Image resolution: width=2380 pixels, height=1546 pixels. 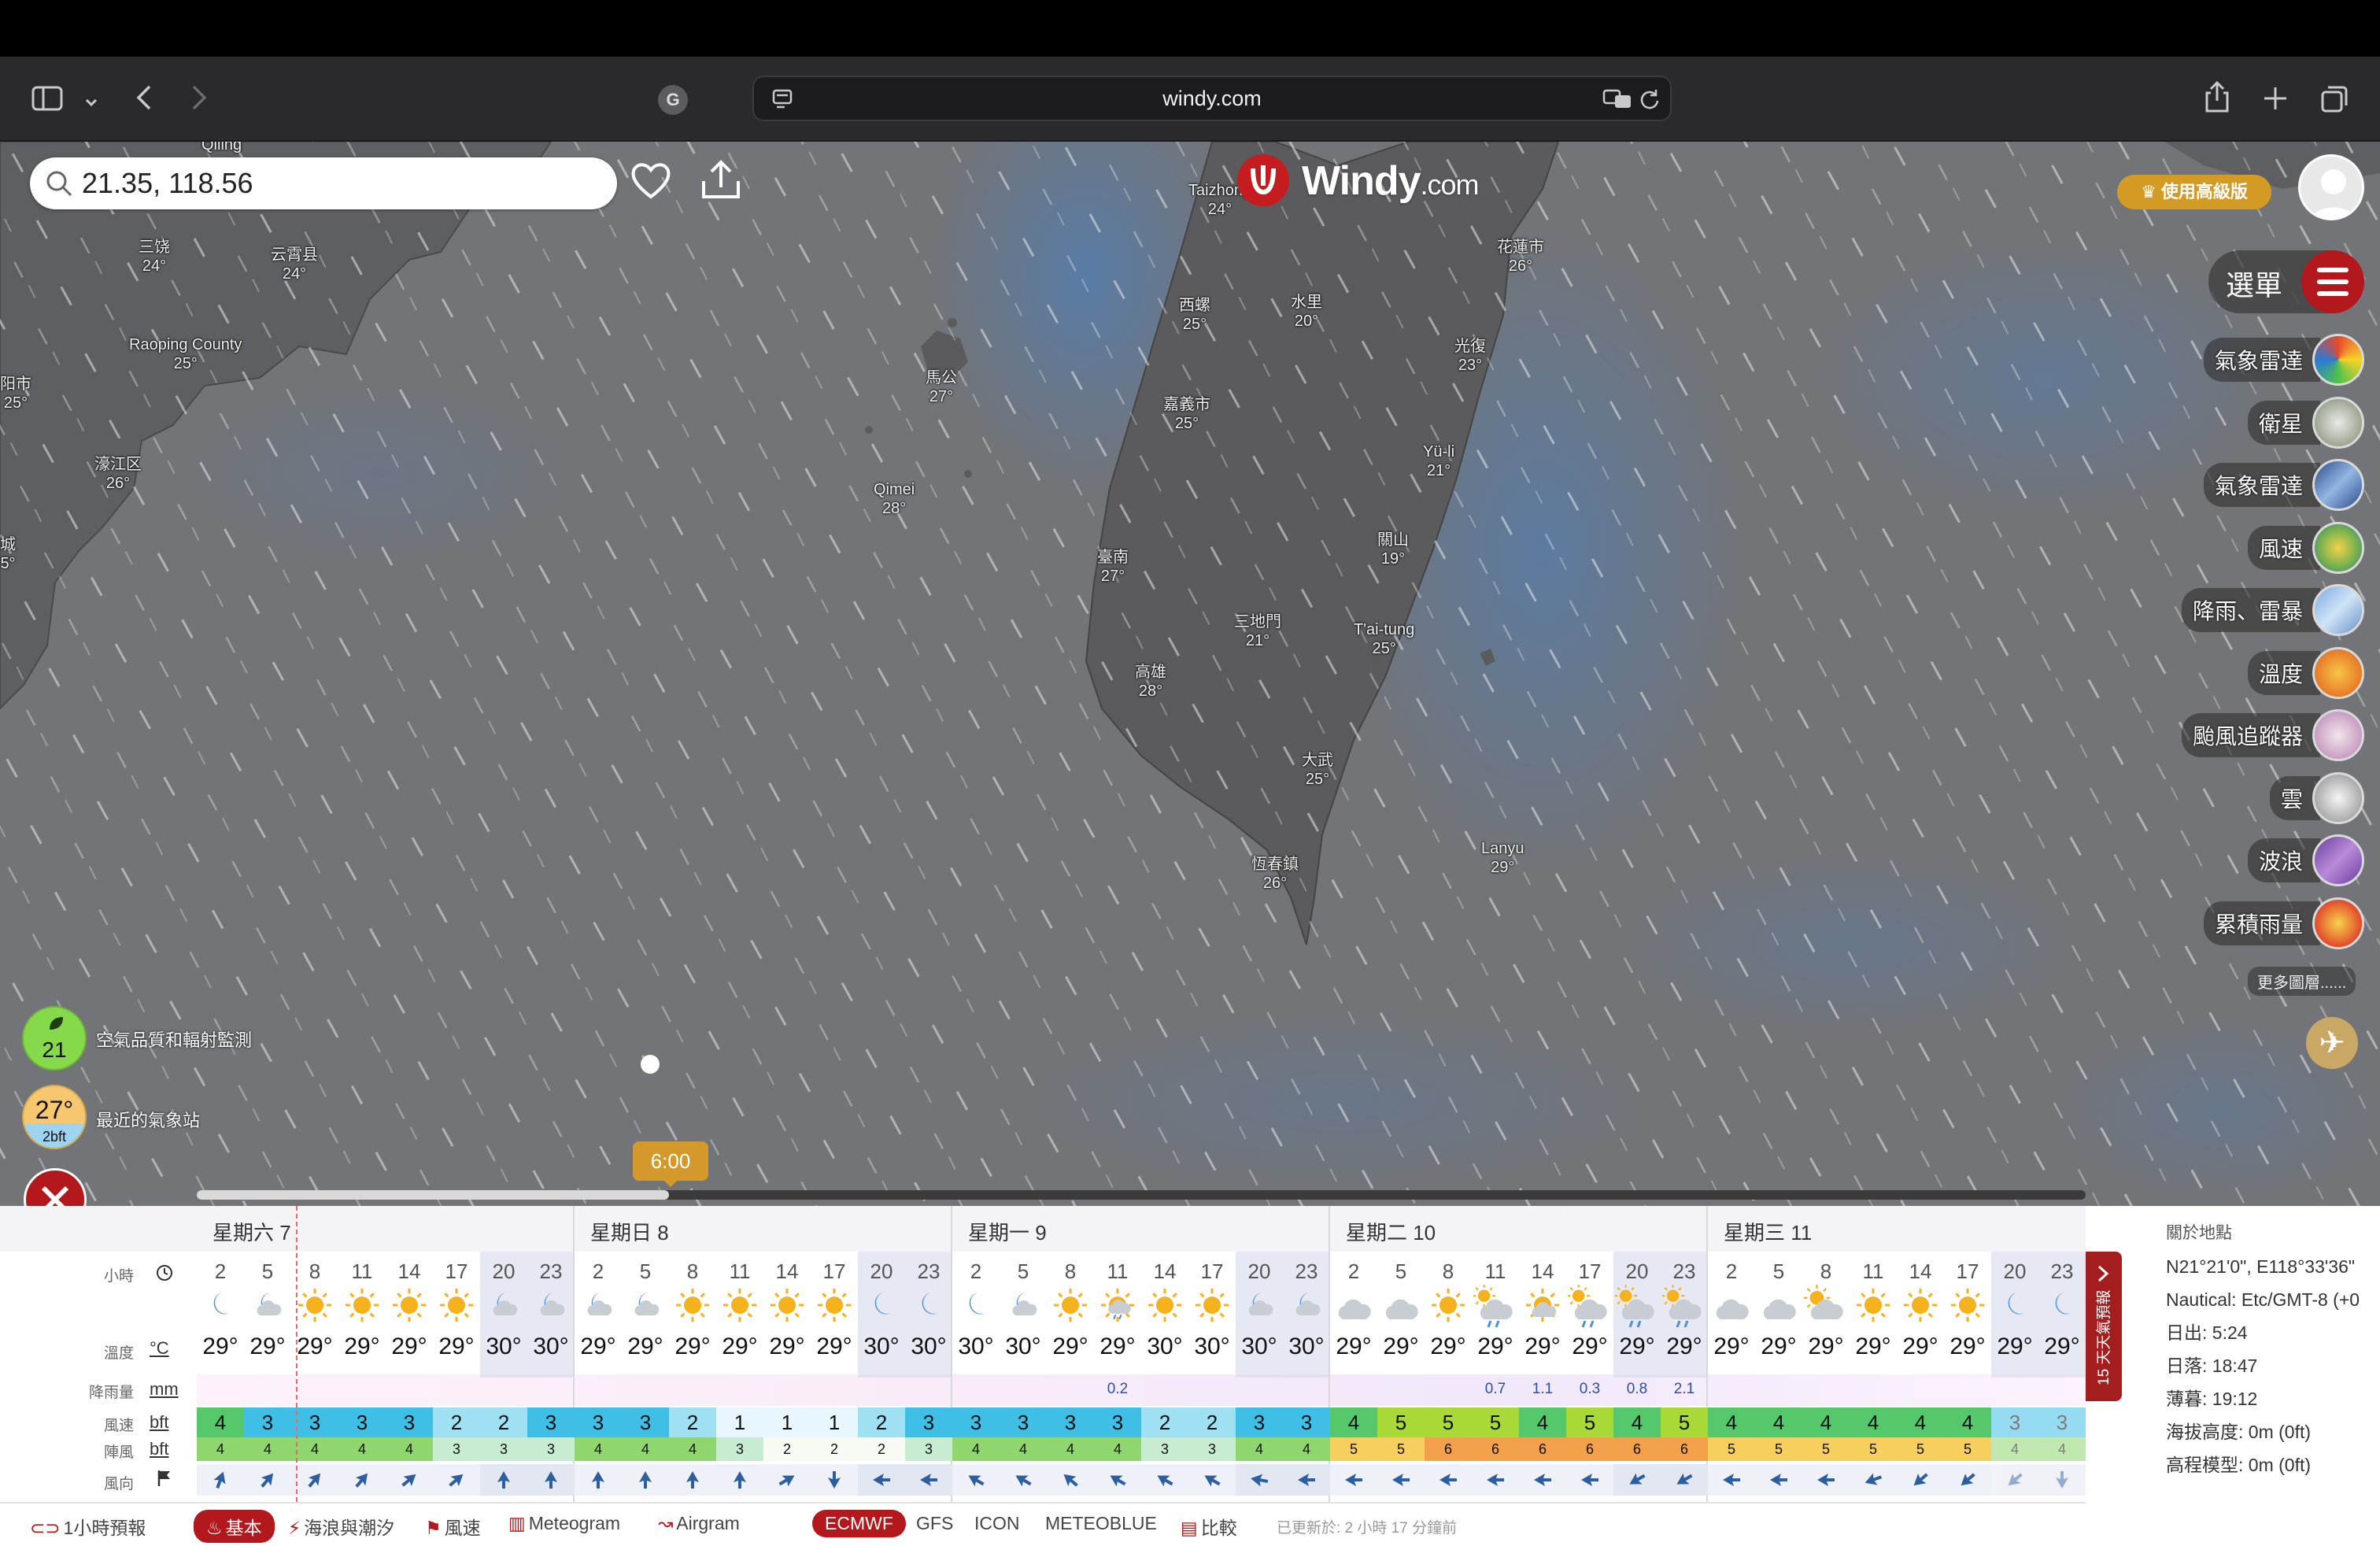 What do you see at coordinates (1194, 315) in the screenshot?
I see `city-label: 西螺 25°` at bounding box center [1194, 315].